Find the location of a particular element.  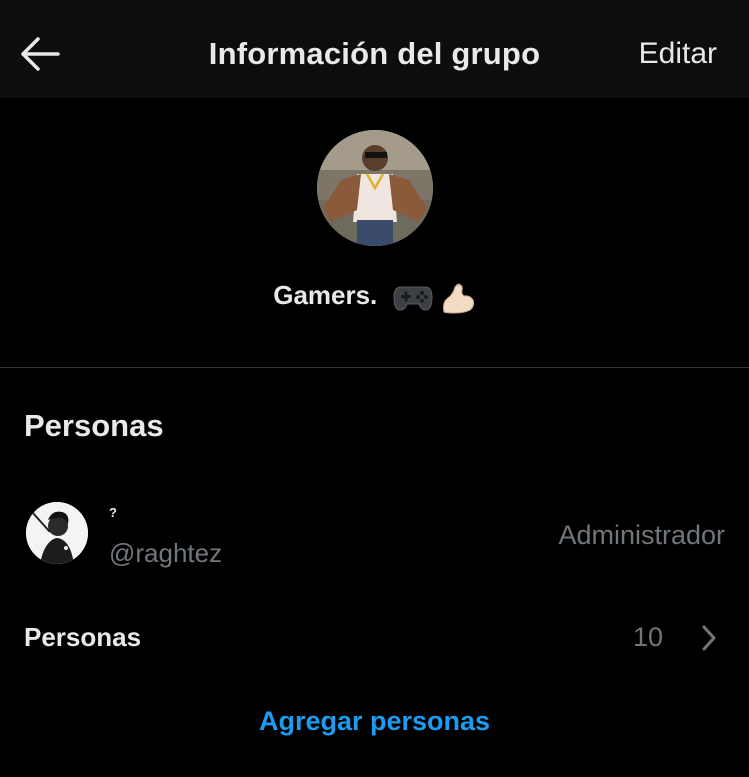

group-name-text: Gamers. is located at coordinates (325, 295).